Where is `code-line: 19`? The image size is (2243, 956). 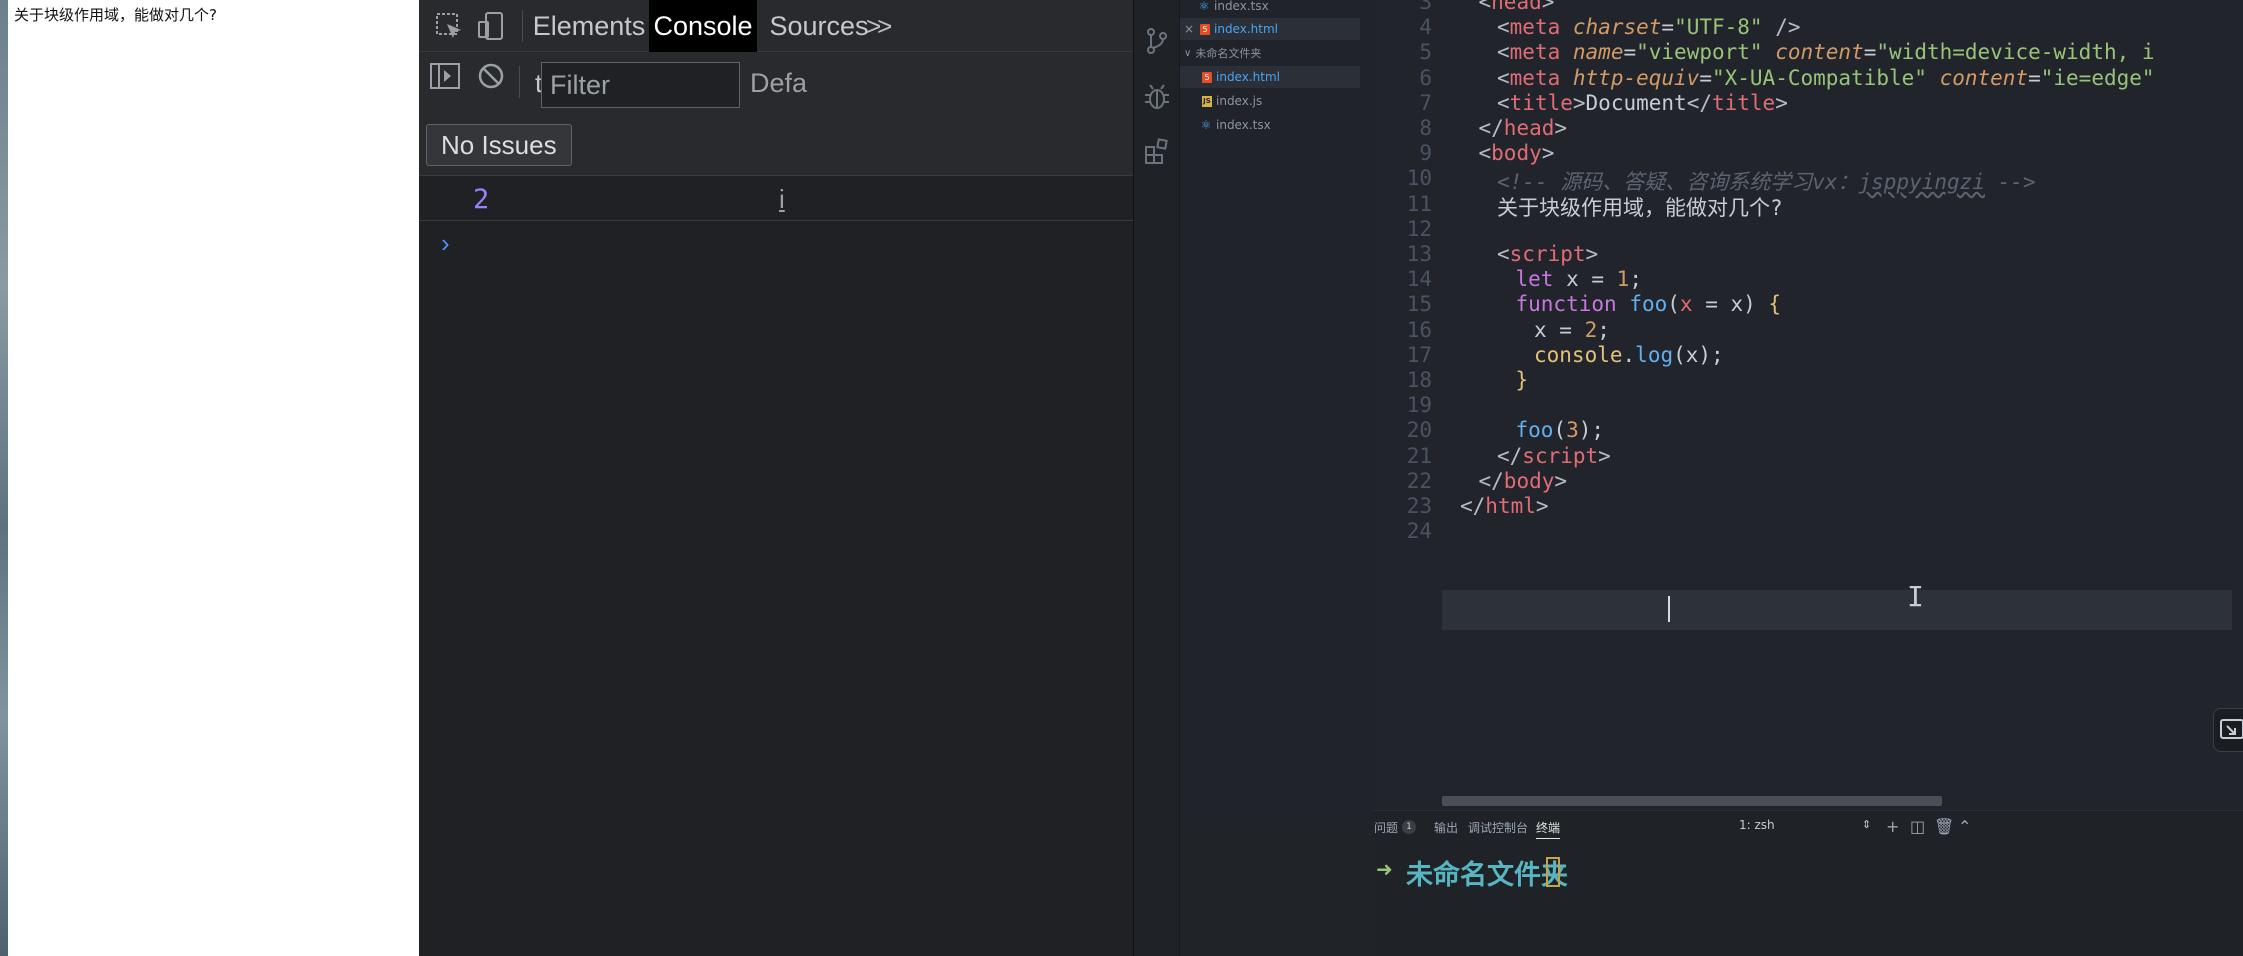
code-line: 19 is located at coordinates (1808, 405).